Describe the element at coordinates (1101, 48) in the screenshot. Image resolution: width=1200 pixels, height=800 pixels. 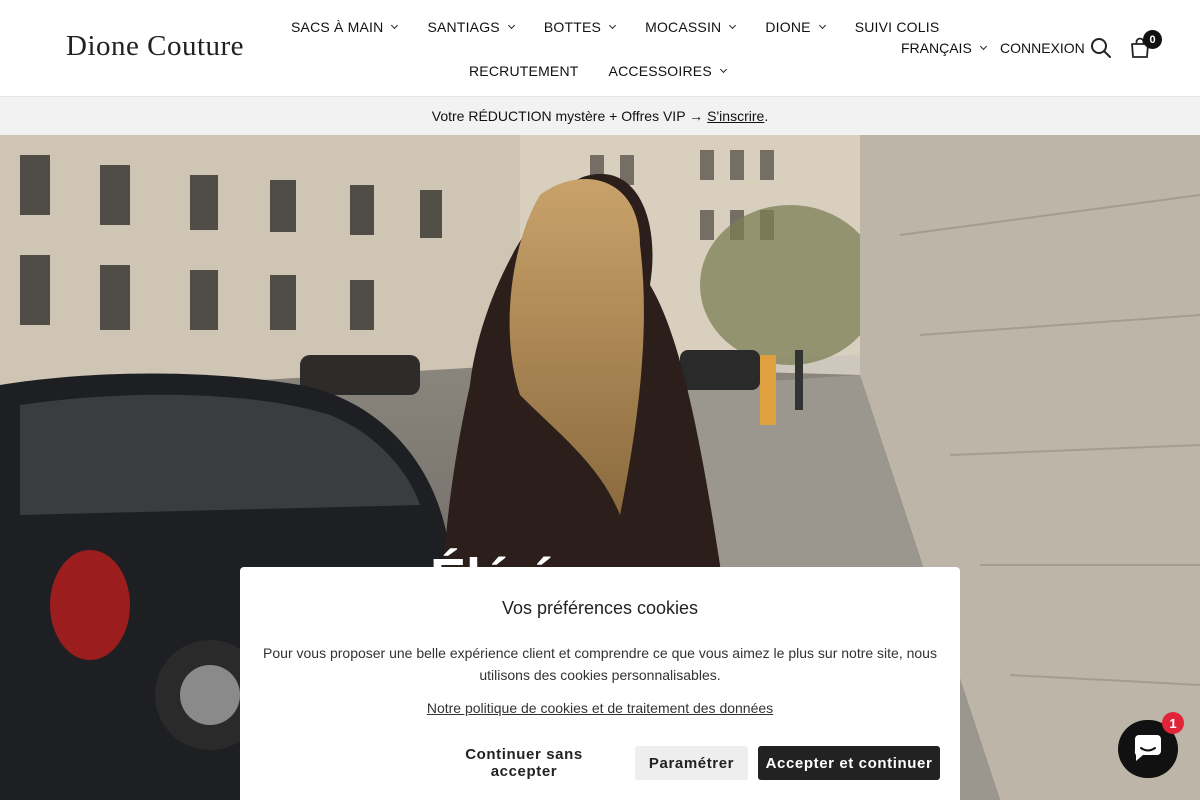
I see `search-icon` at that location.